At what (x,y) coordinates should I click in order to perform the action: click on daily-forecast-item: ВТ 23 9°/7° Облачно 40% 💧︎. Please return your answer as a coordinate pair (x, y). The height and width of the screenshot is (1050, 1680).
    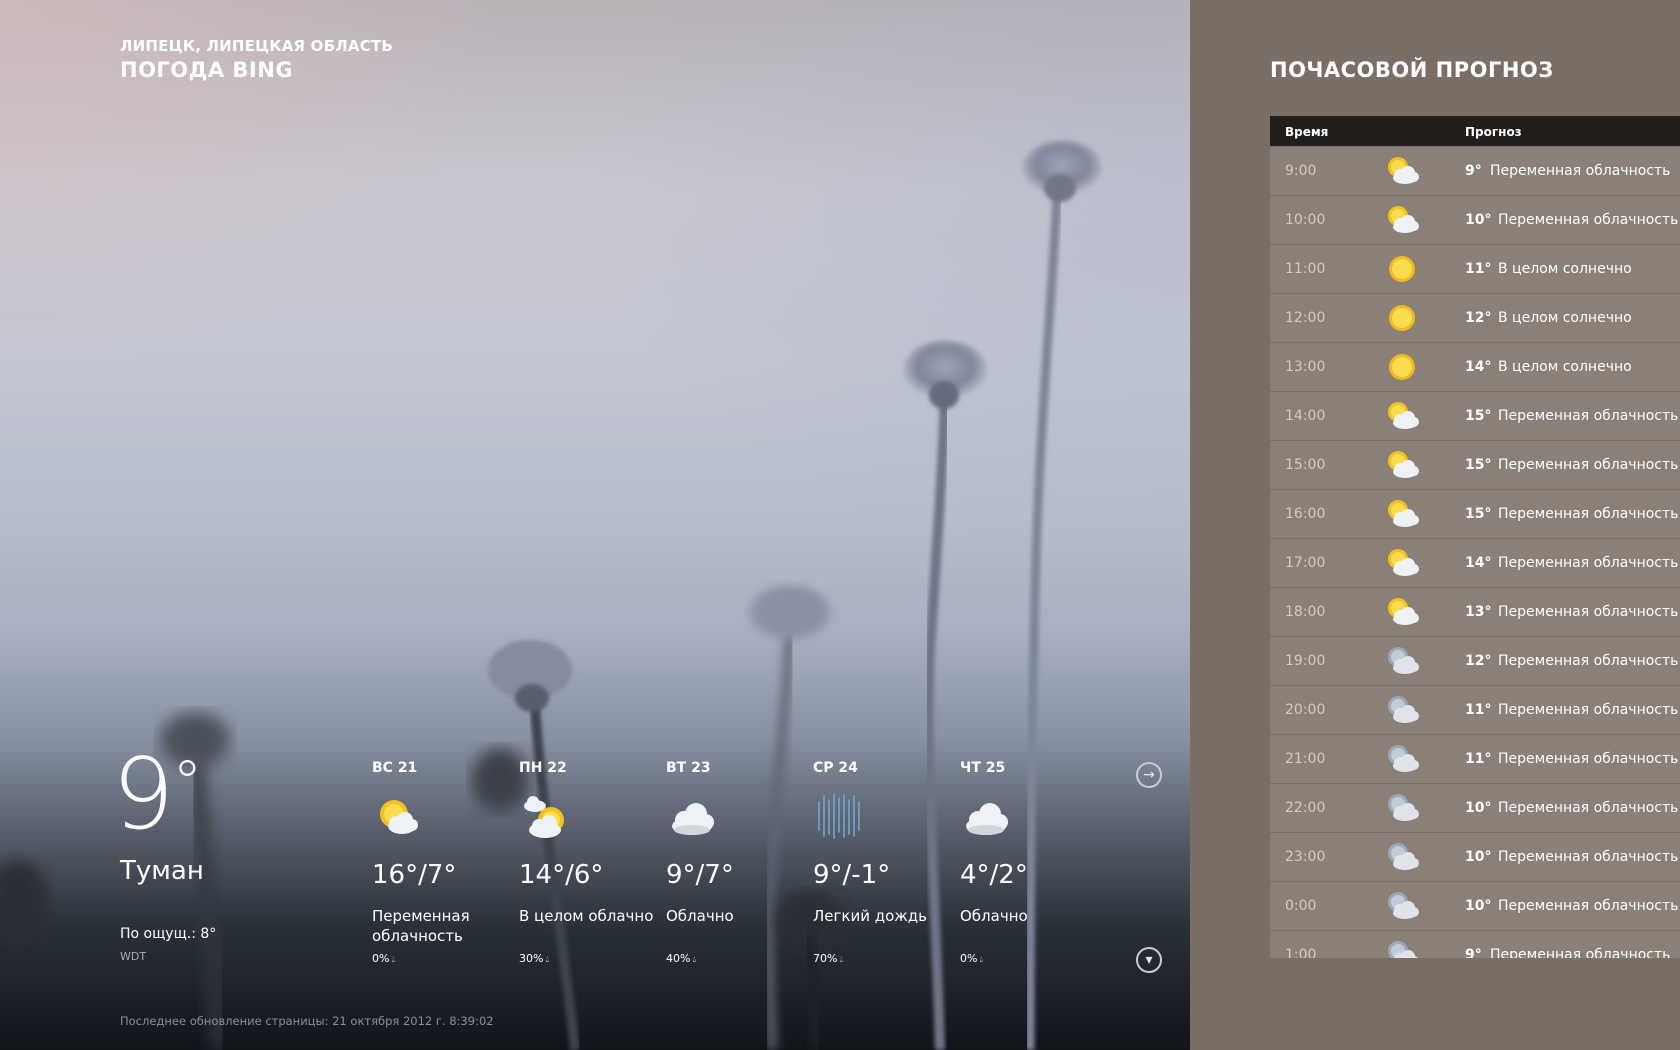
    Looking at the image, I should click on (736, 862).